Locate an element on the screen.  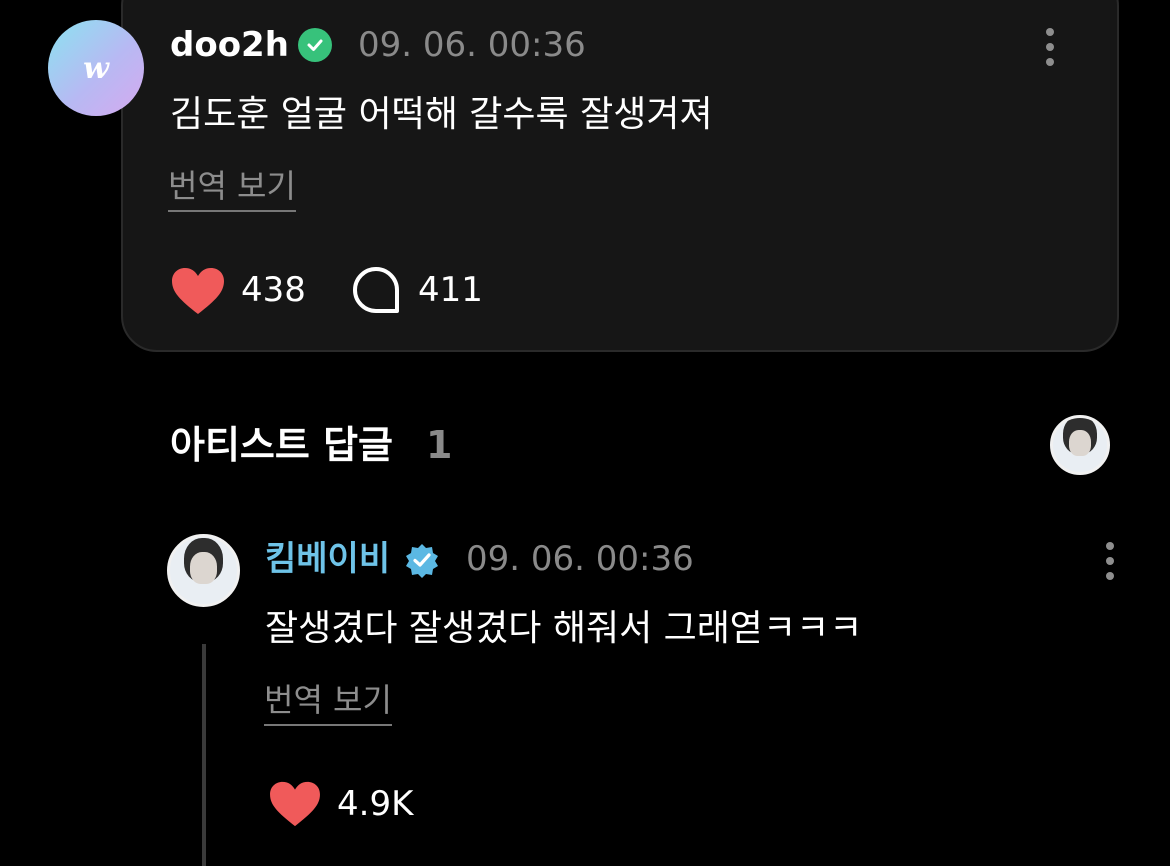
fan-username: doo2h is located at coordinates (229, 45).